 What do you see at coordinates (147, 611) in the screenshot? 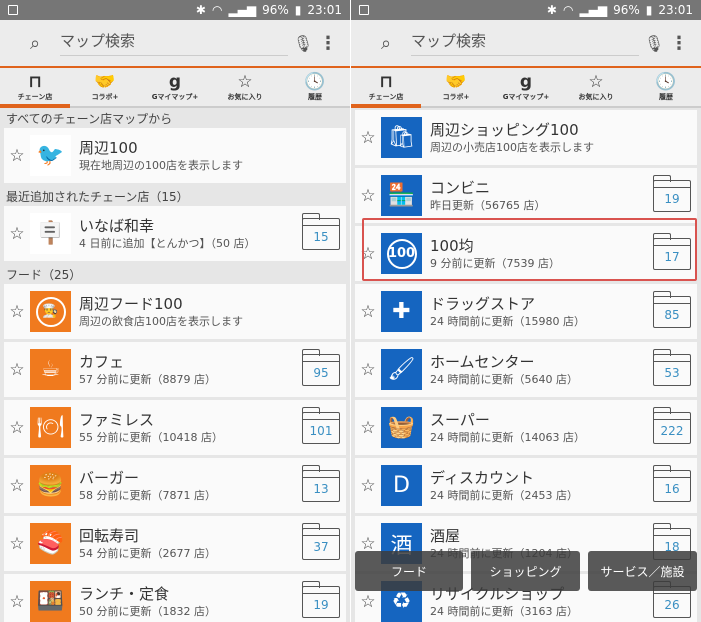
I see `item-subtitle: 50 分前に更新（1832 店）` at bounding box center [147, 611].